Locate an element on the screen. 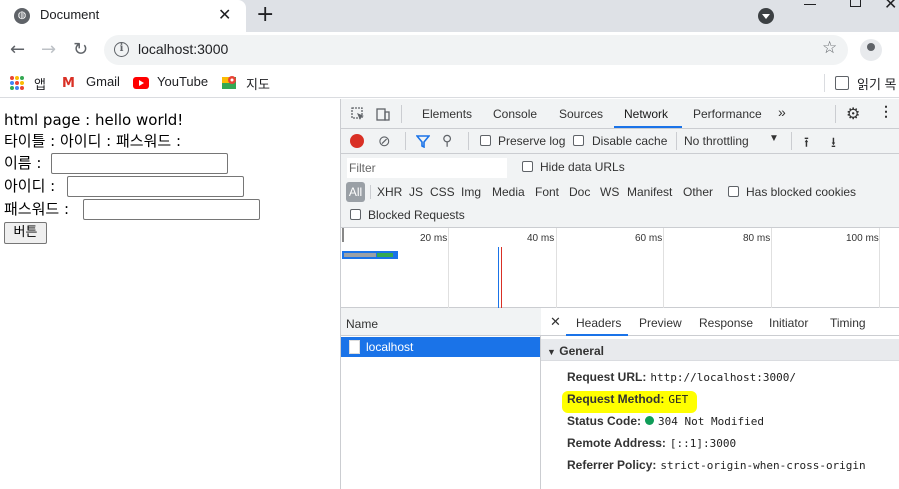 The width and height of the screenshot is (899, 489). url-text: localhost:3000 is located at coordinates (183, 49).